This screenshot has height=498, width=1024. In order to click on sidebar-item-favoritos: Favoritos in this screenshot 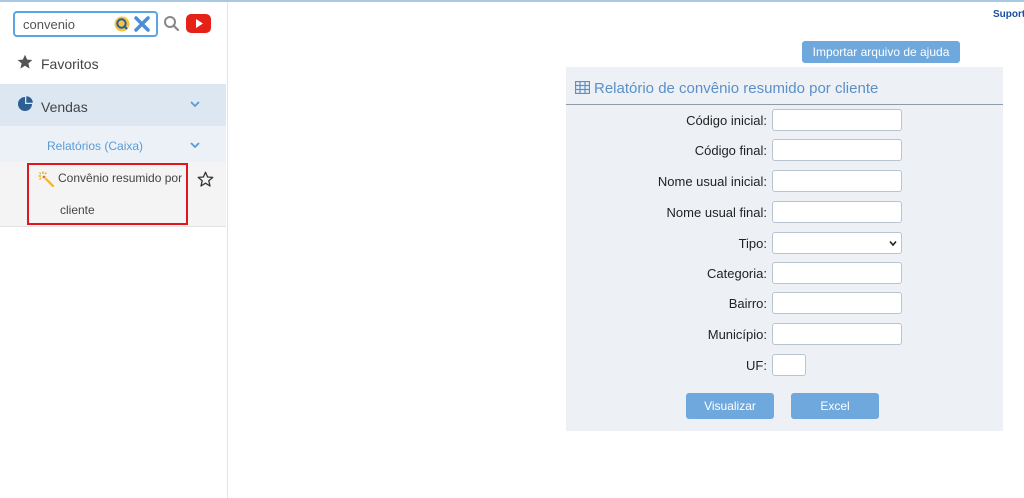, I will do `click(113, 67)`.